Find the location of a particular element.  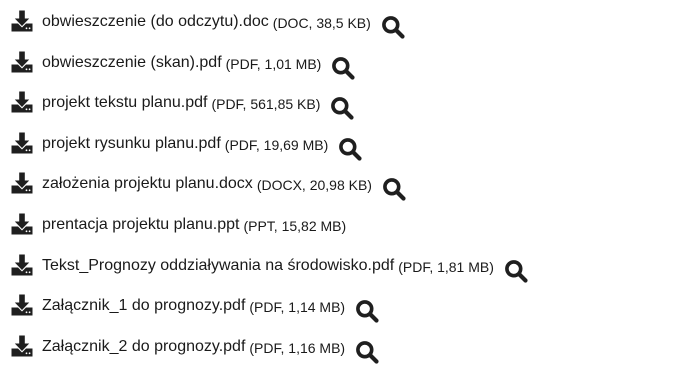

file-link: obwieszczenie (skan).pdf is located at coordinates (132, 63).